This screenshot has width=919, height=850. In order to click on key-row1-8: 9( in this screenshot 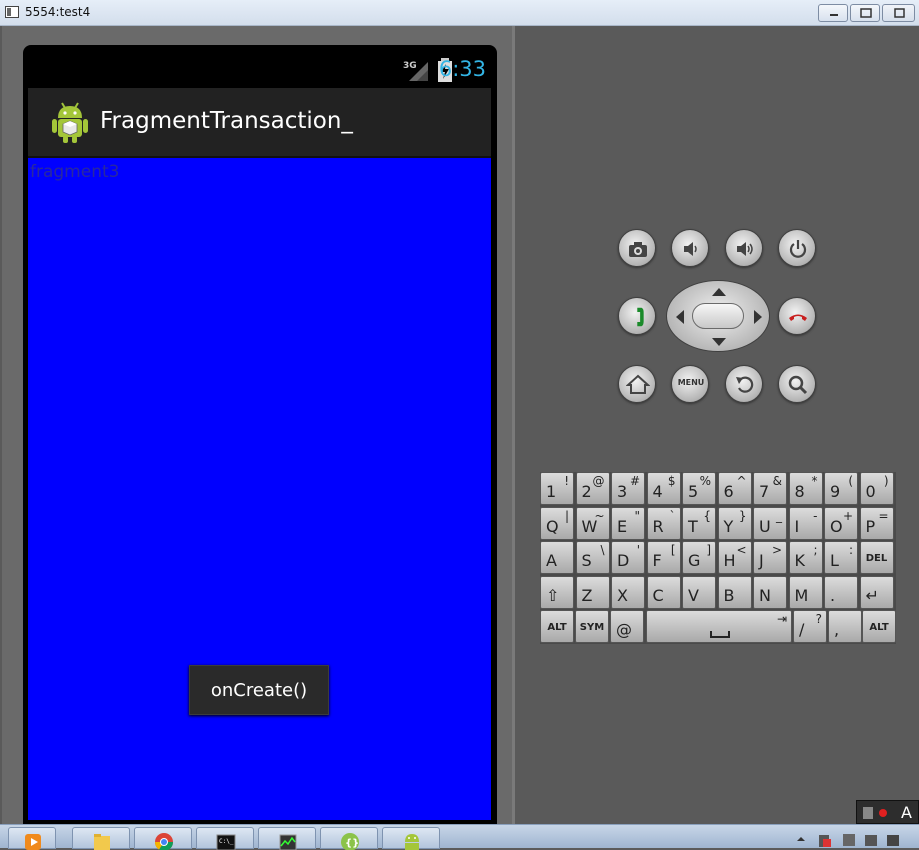, I will do `click(841, 488)`.